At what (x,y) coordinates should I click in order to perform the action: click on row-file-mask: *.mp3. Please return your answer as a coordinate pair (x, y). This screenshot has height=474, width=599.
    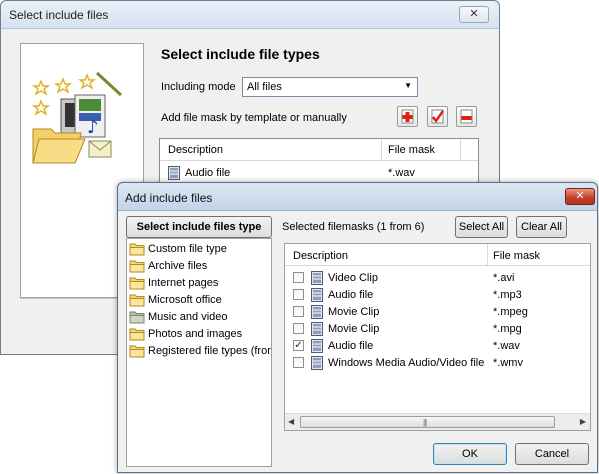
    Looking at the image, I should click on (507, 295).